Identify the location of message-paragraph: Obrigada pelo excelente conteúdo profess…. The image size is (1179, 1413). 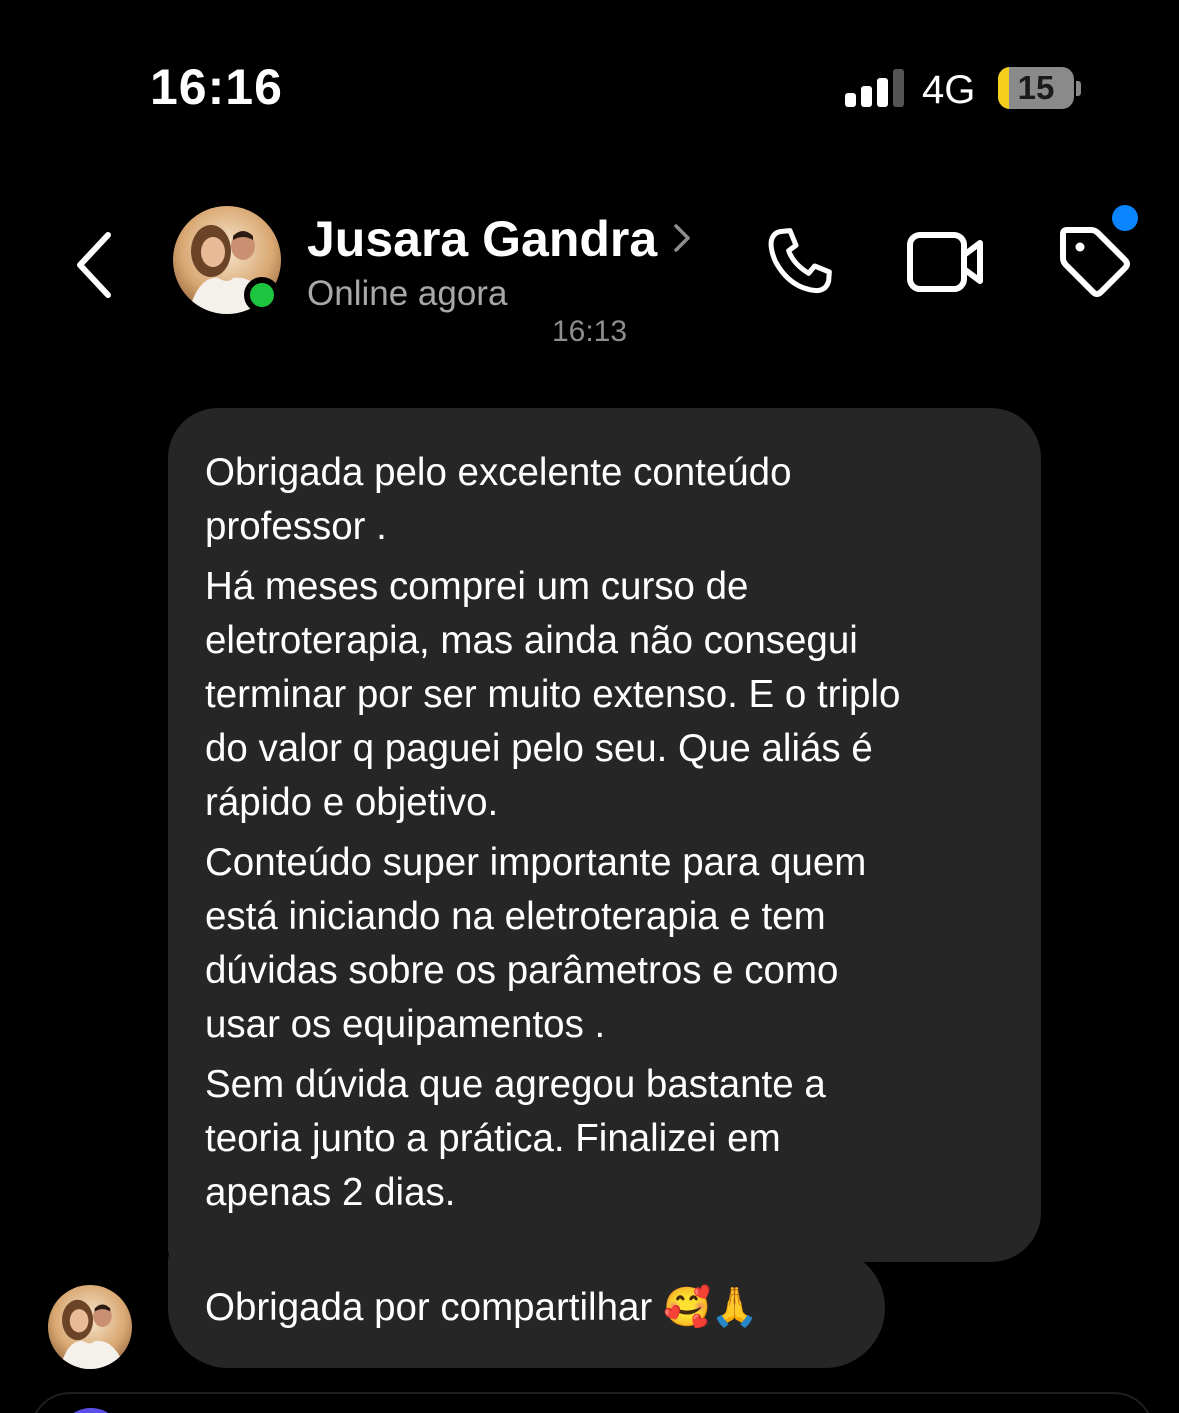
(498, 499).